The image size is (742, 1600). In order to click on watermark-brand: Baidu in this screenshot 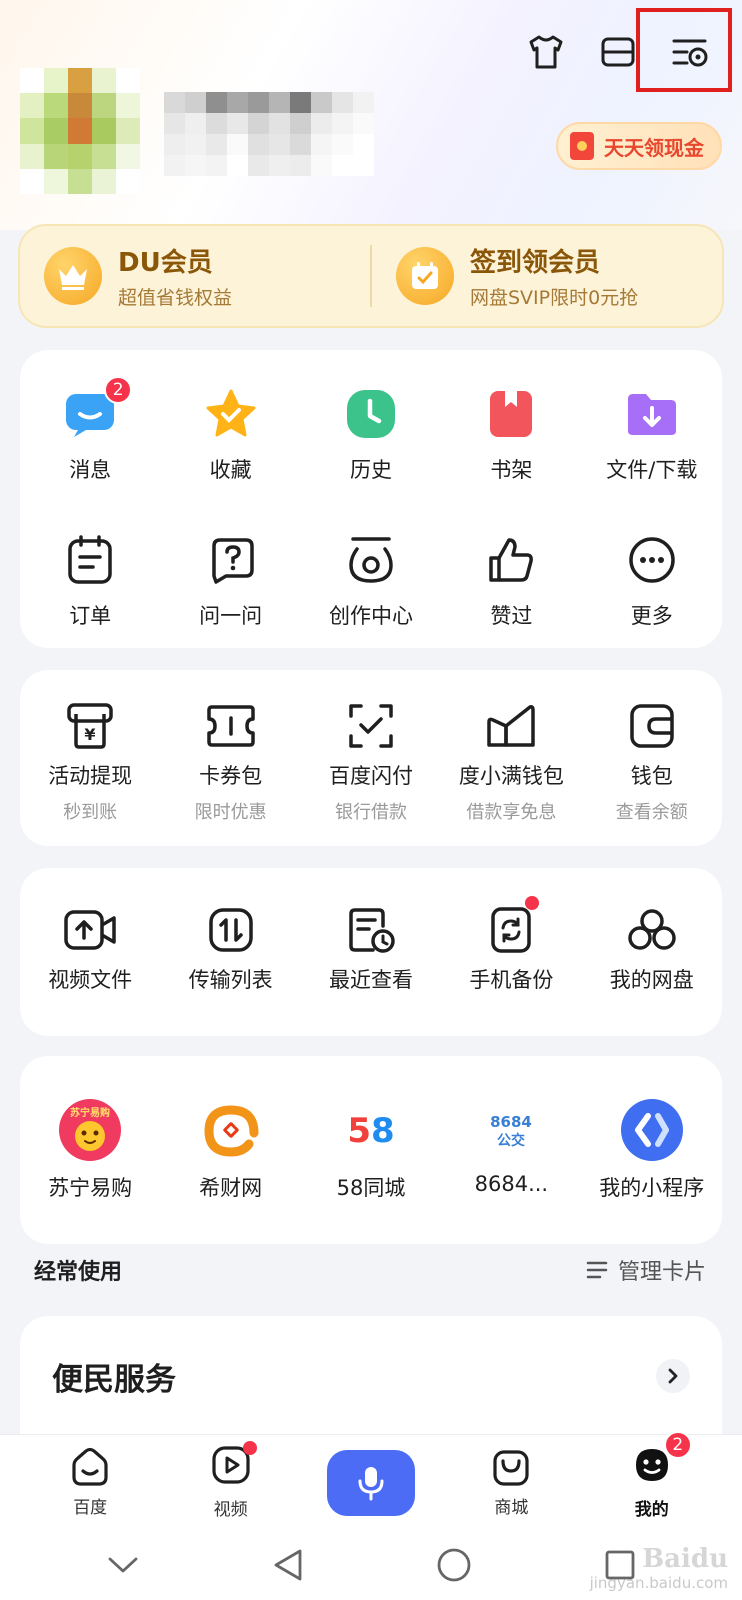, I will do `click(685, 1559)`.